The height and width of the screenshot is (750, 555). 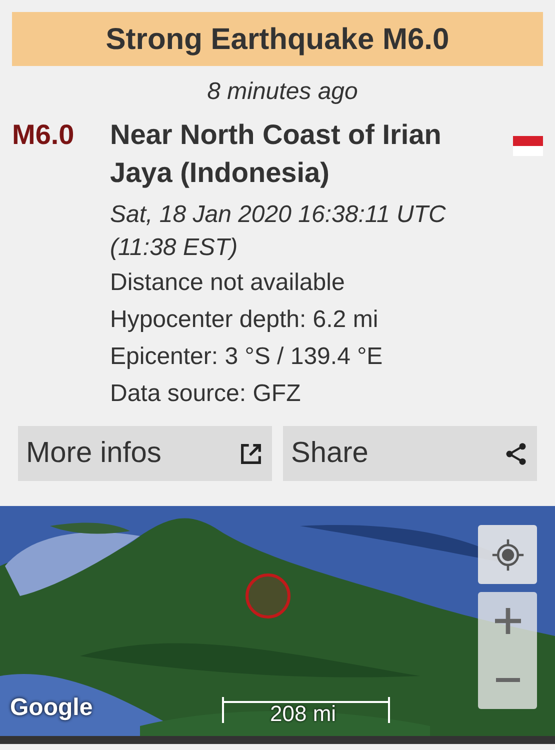 What do you see at coordinates (276, 154) in the screenshot?
I see `region-title: Near North Coast of Irian Jaya (Indonesia)` at bounding box center [276, 154].